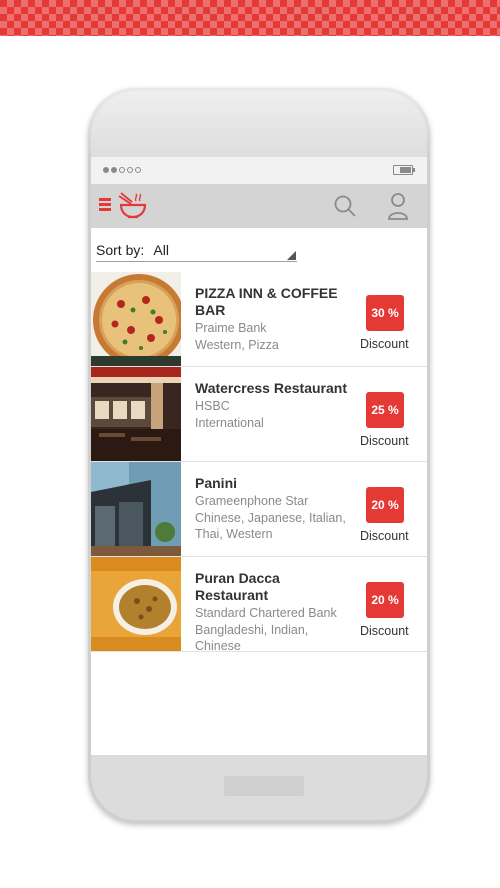  Describe the element at coordinates (216, 483) in the screenshot. I see `restaurant-name: Panini` at that location.